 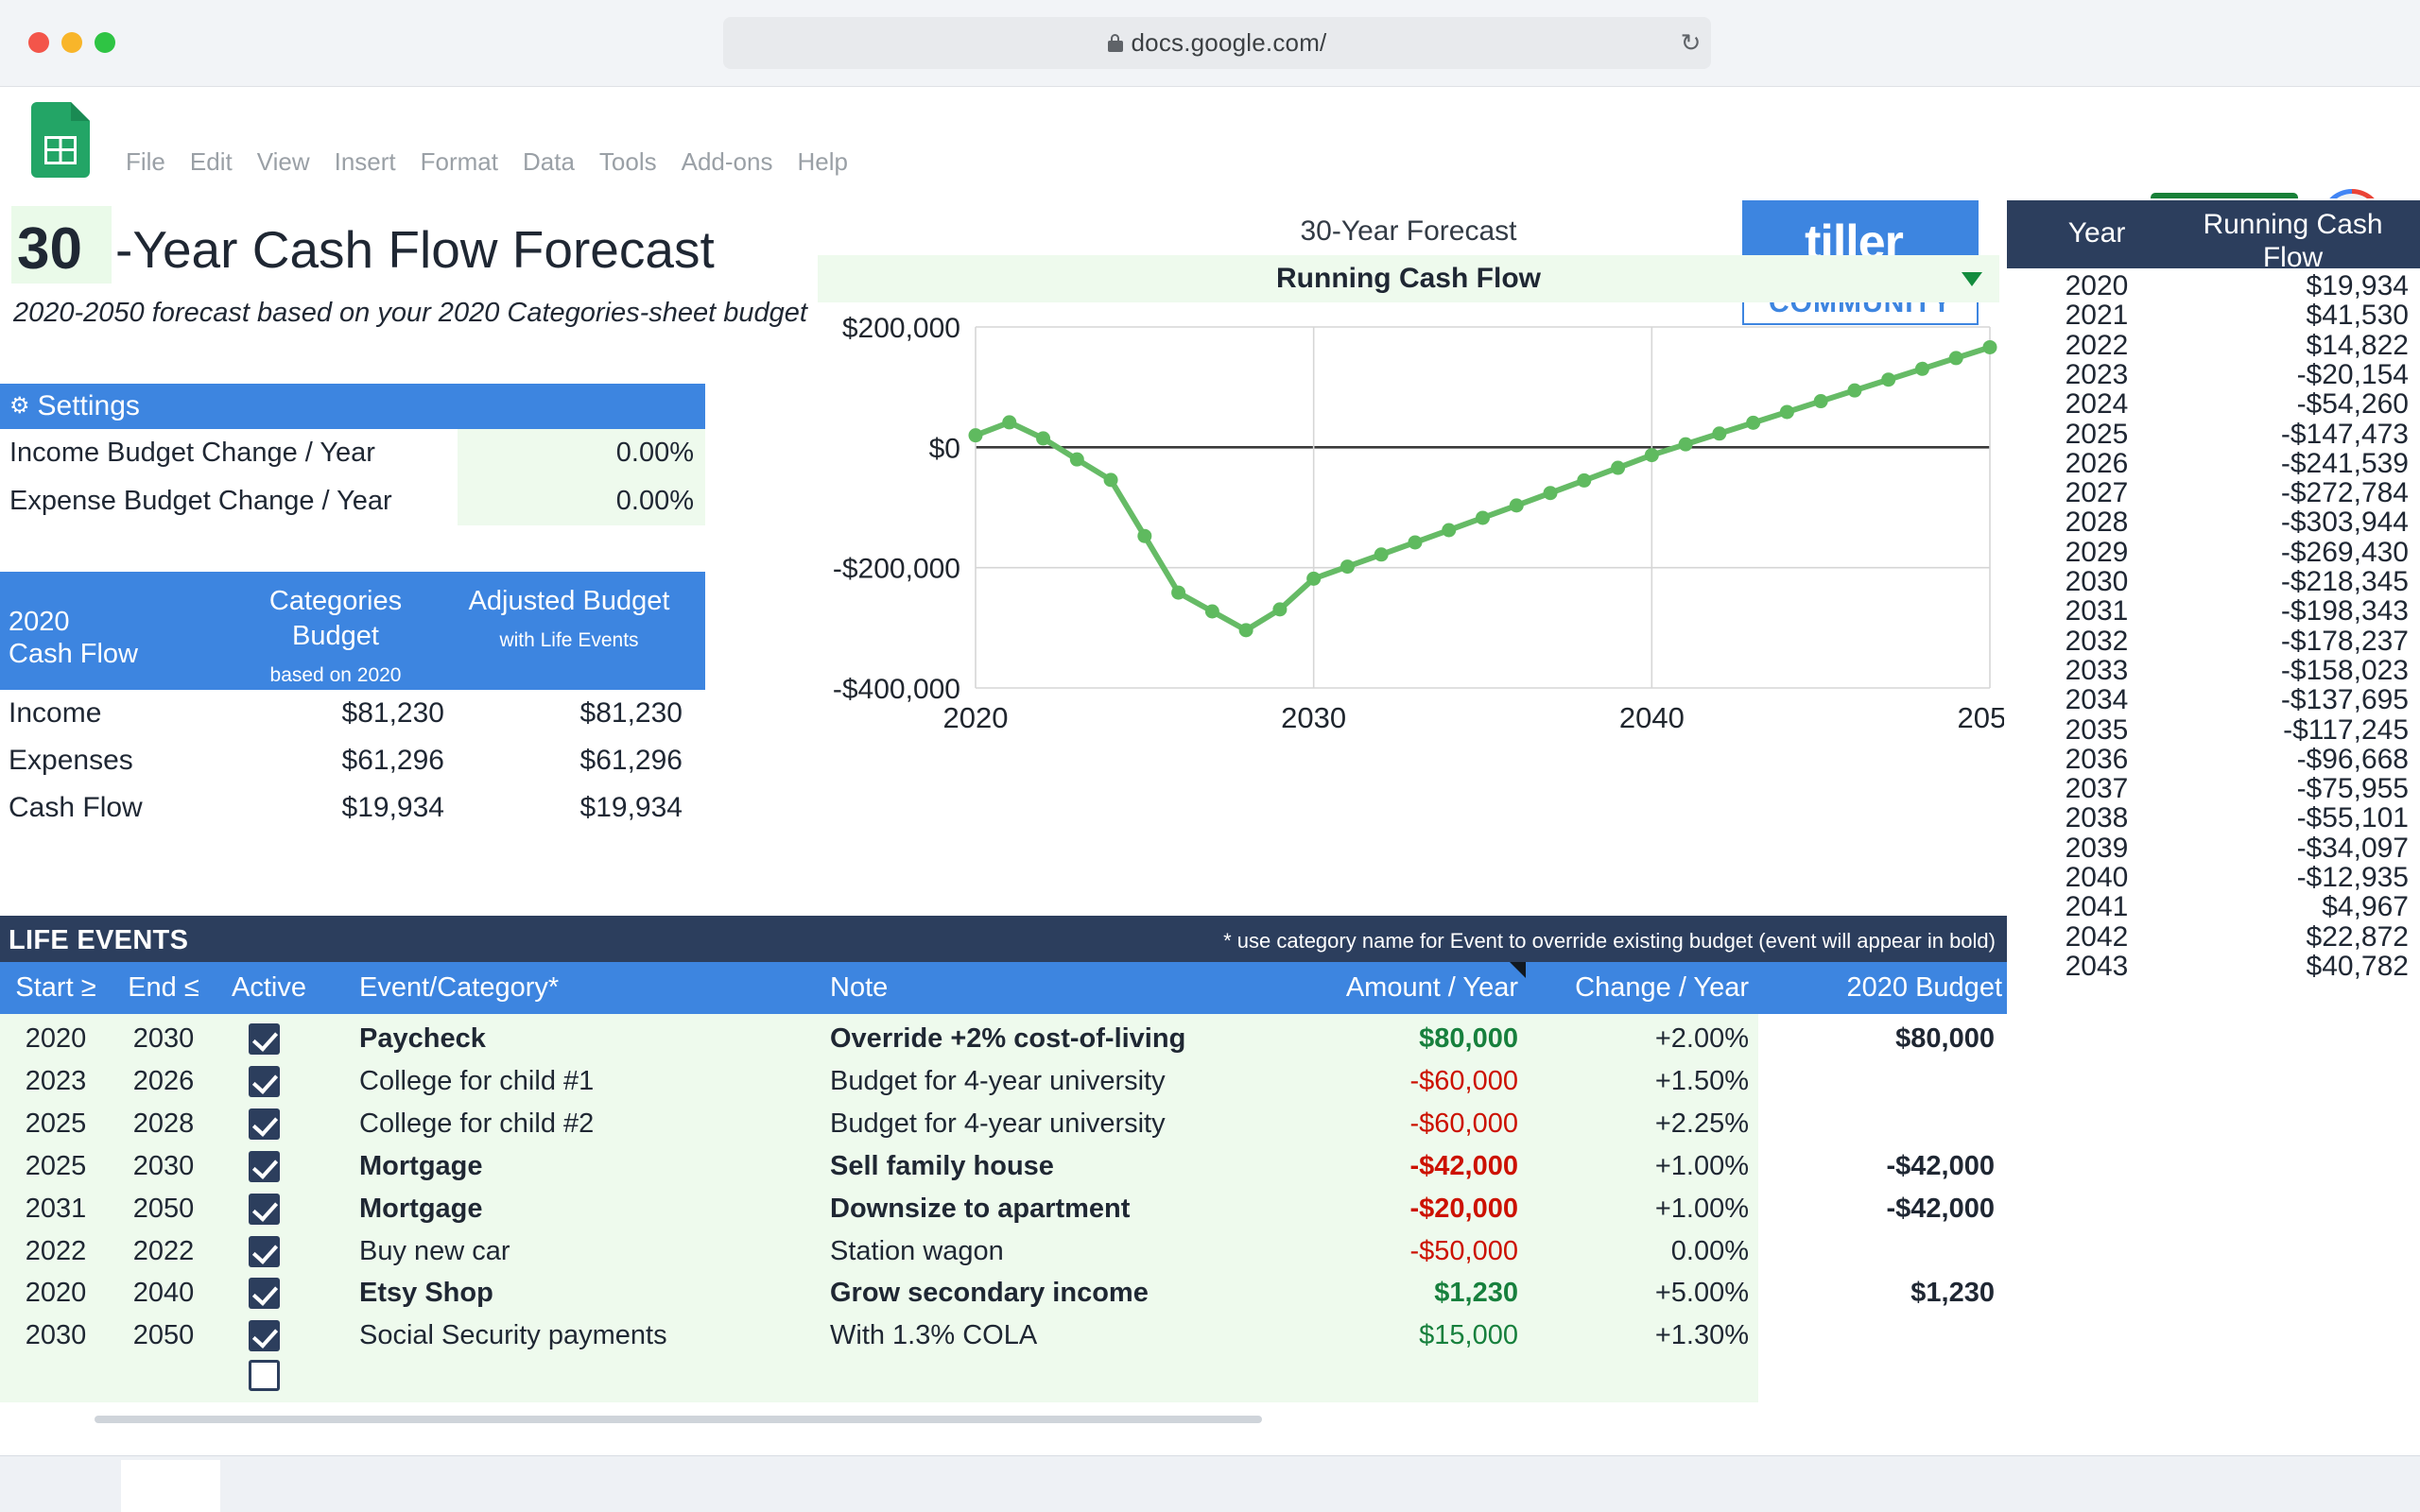 I want to click on column-header-event-category: Event/Category*, so click(x=459, y=987).